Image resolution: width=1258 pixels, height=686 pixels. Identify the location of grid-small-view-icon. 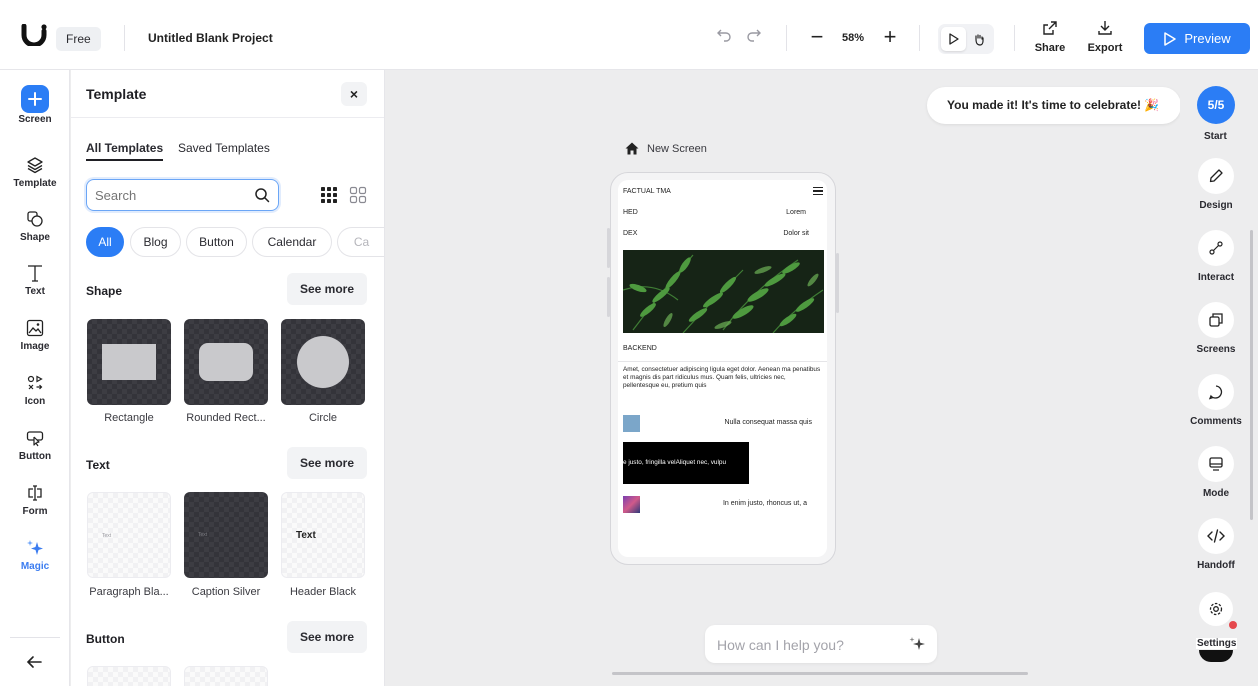
(329, 195).